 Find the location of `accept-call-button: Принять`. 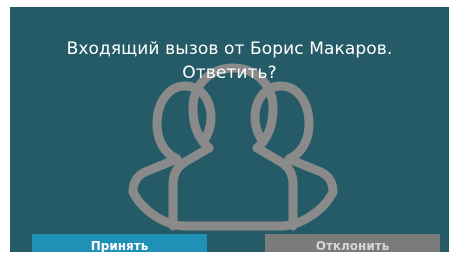

accept-call-button: Принять is located at coordinates (119, 243).